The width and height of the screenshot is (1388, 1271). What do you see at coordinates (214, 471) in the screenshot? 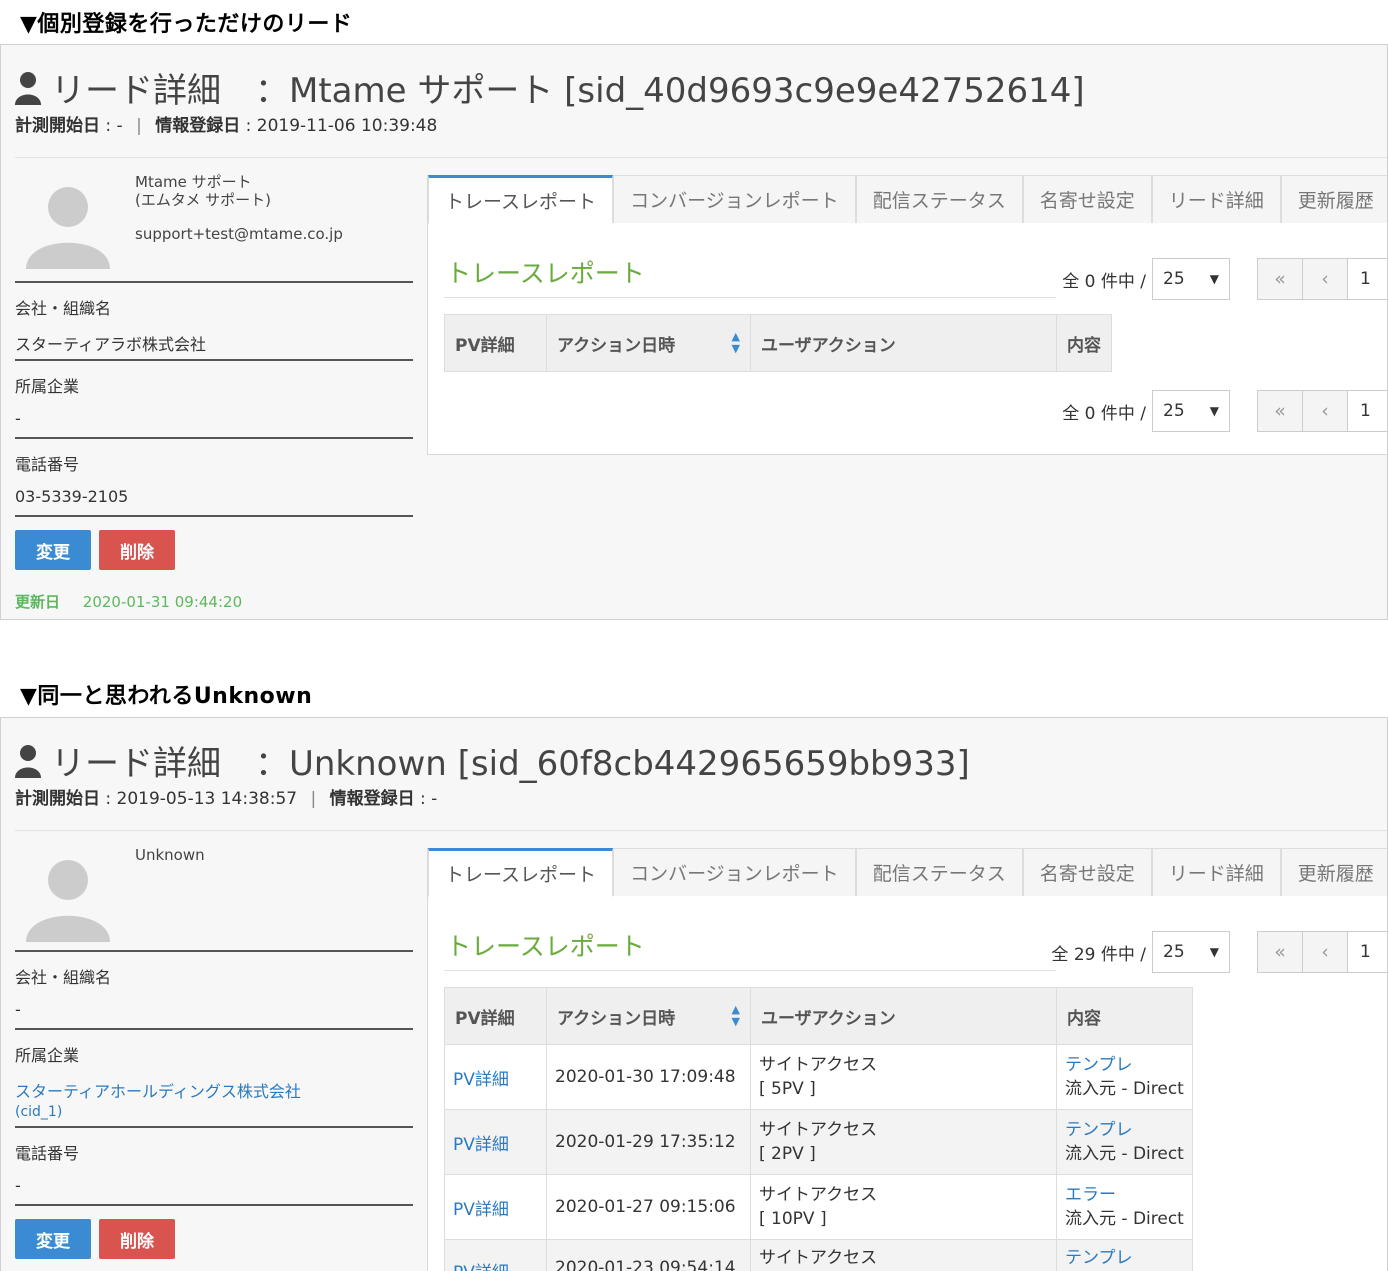
I see `phone-field: 電話番号 03-5339-2105` at bounding box center [214, 471].